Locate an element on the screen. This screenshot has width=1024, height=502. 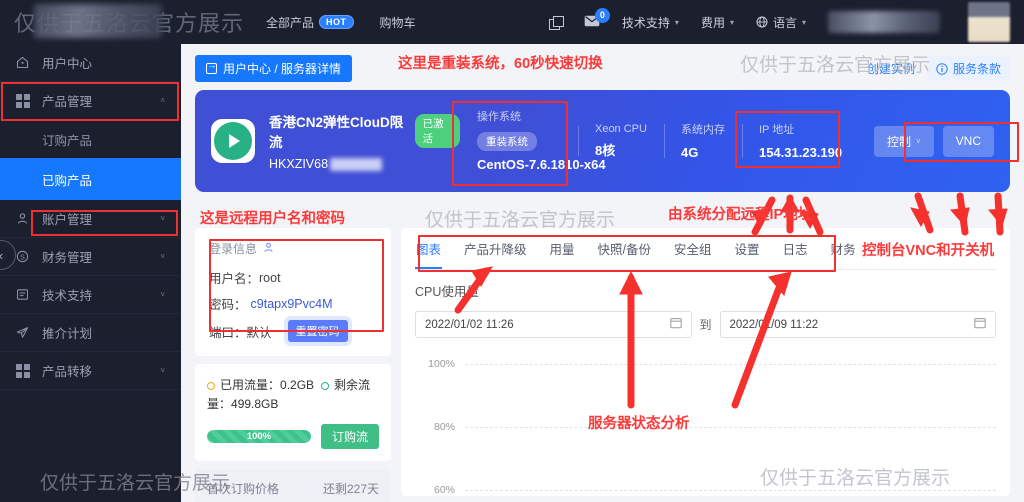
chevron-left-icon: ‹ is located at coordinates (1, 255).